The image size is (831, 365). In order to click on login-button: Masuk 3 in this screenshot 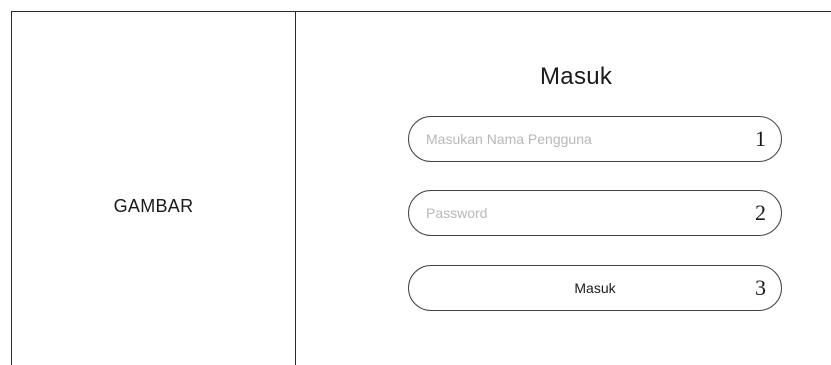, I will do `click(595, 288)`.